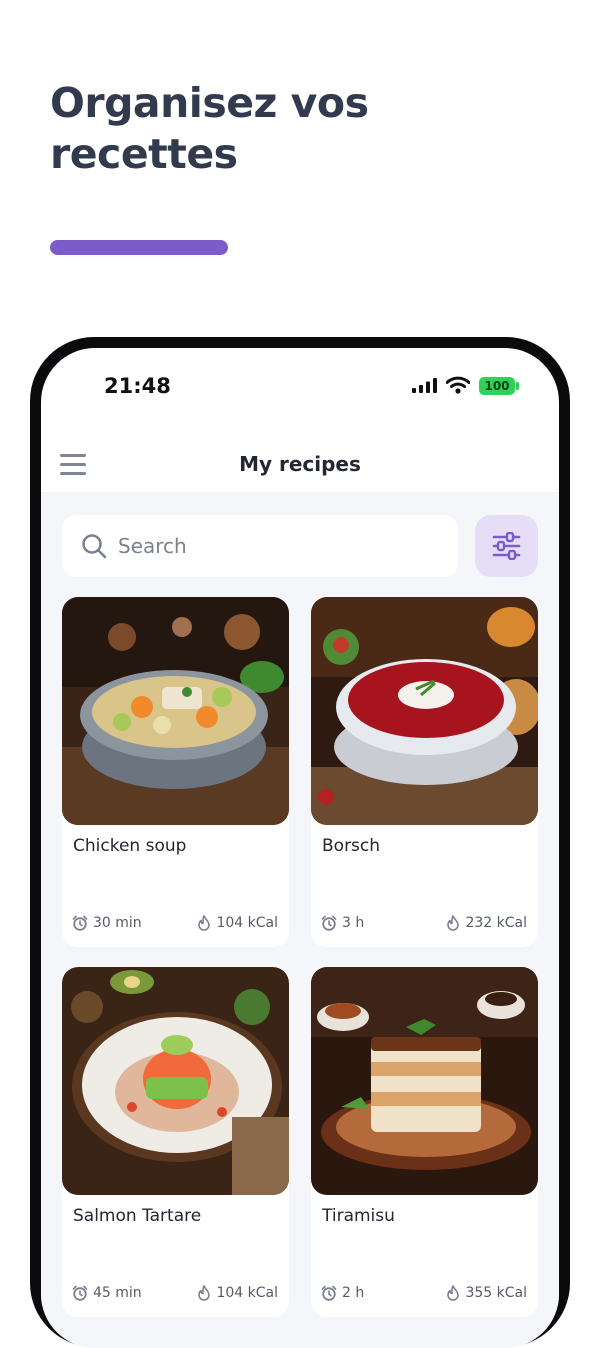  Describe the element at coordinates (353, 923) in the screenshot. I see `recipe-time-value: 3 h` at that location.